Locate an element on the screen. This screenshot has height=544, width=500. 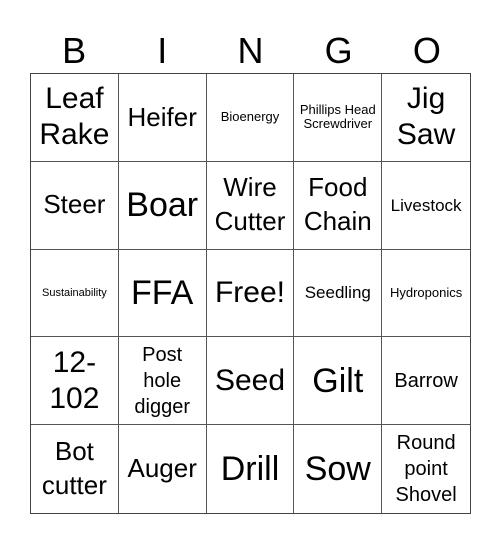
bingo-cell: Steer is located at coordinates (75, 205).